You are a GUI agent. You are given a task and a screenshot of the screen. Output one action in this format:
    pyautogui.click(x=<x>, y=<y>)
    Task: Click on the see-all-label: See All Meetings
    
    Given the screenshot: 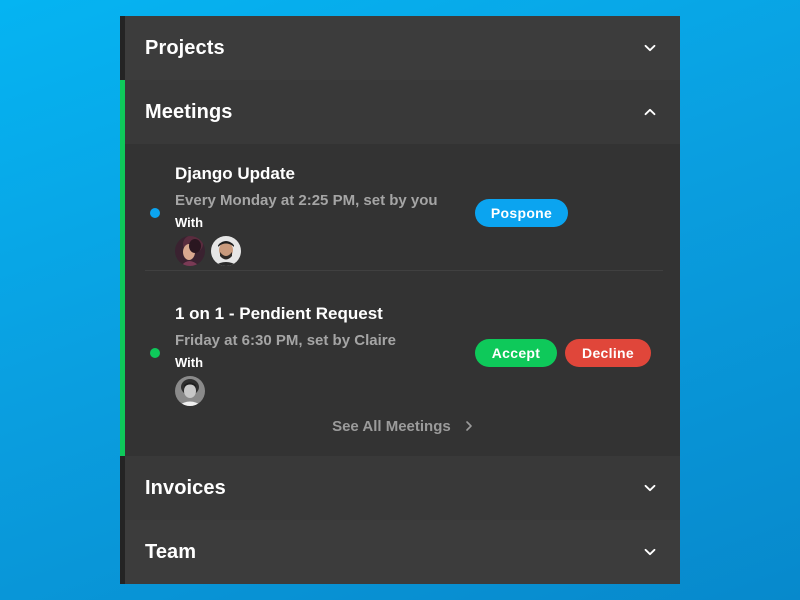 What is the action you would take?
    pyautogui.click(x=391, y=426)
    